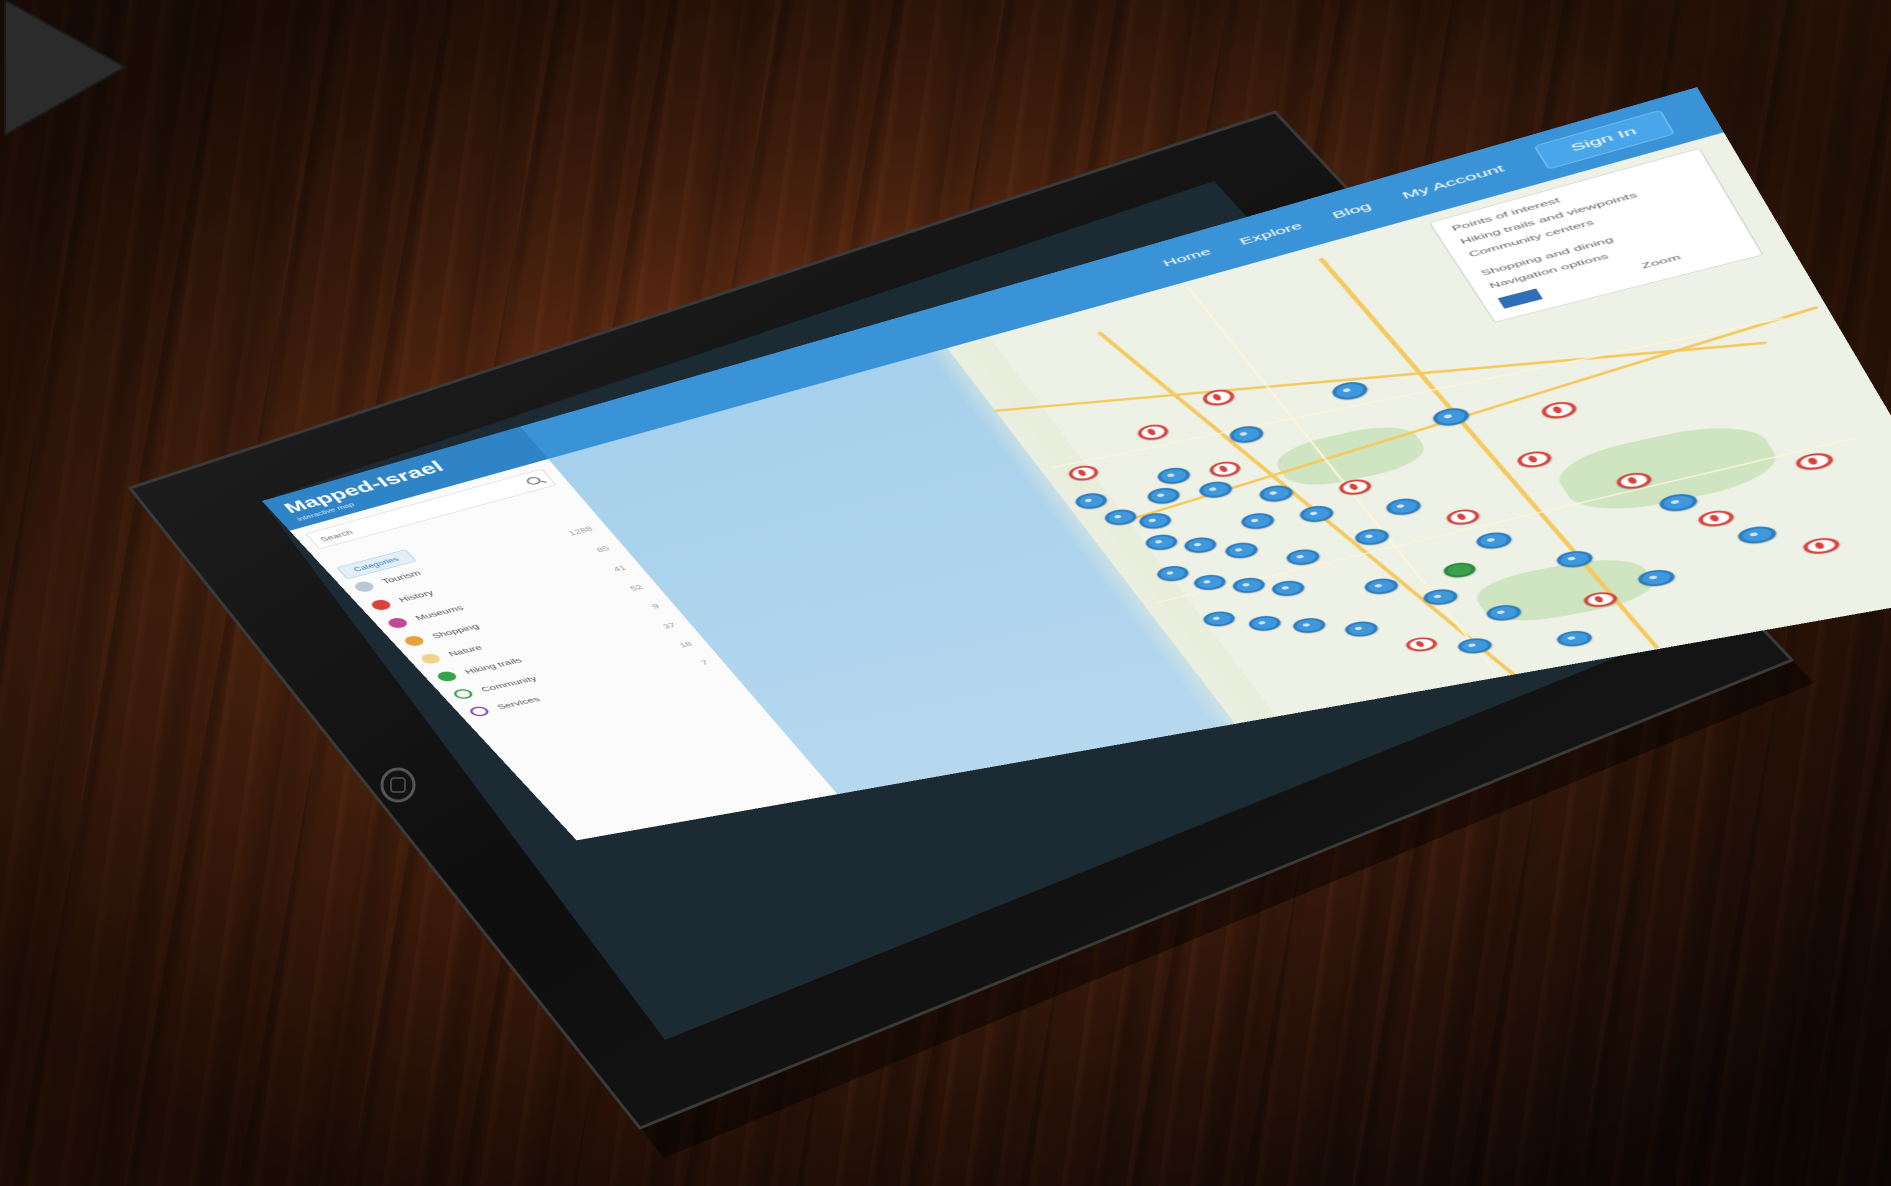  Describe the element at coordinates (636, 588) in the screenshot. I see `category-count: 52` at that location.